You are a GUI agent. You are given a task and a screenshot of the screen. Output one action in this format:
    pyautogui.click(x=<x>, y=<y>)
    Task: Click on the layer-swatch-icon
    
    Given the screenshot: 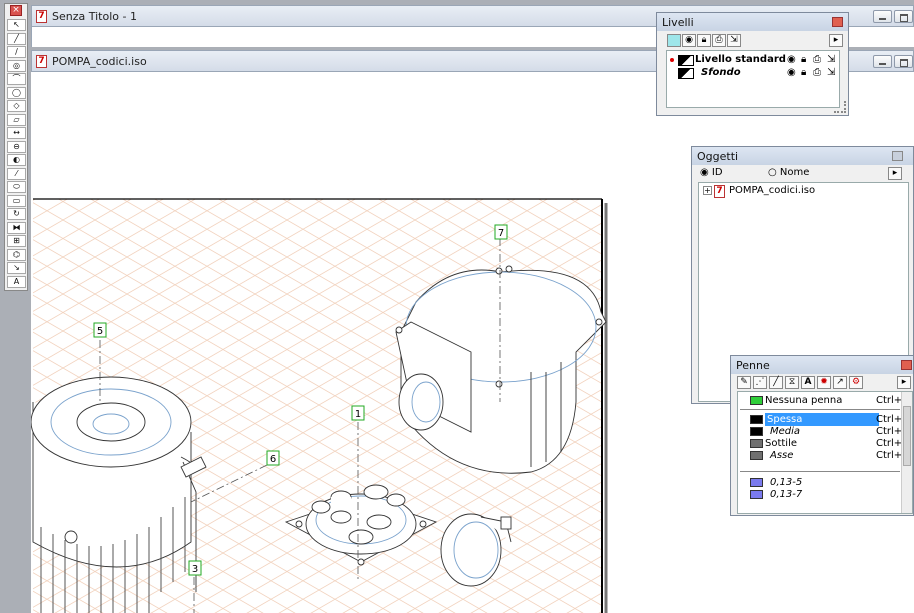 What is the action you would take?
    pyautogui.click(x=686, y=73)
    